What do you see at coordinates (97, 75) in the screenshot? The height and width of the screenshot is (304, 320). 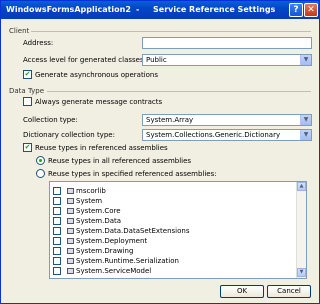 I see `async-label: Generate asynchronous operations` at bounding box center [97, 75].